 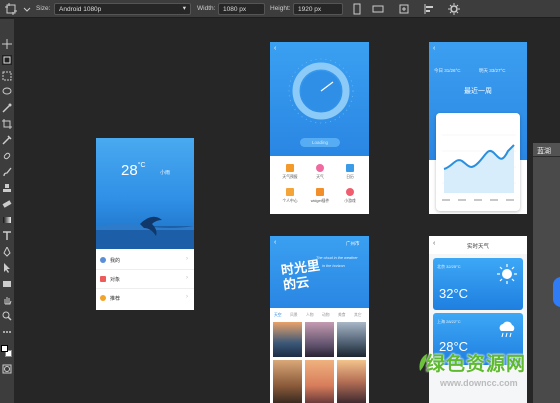 I want to click on panel-tab: 蓝湖, so click(x=546, y=150).